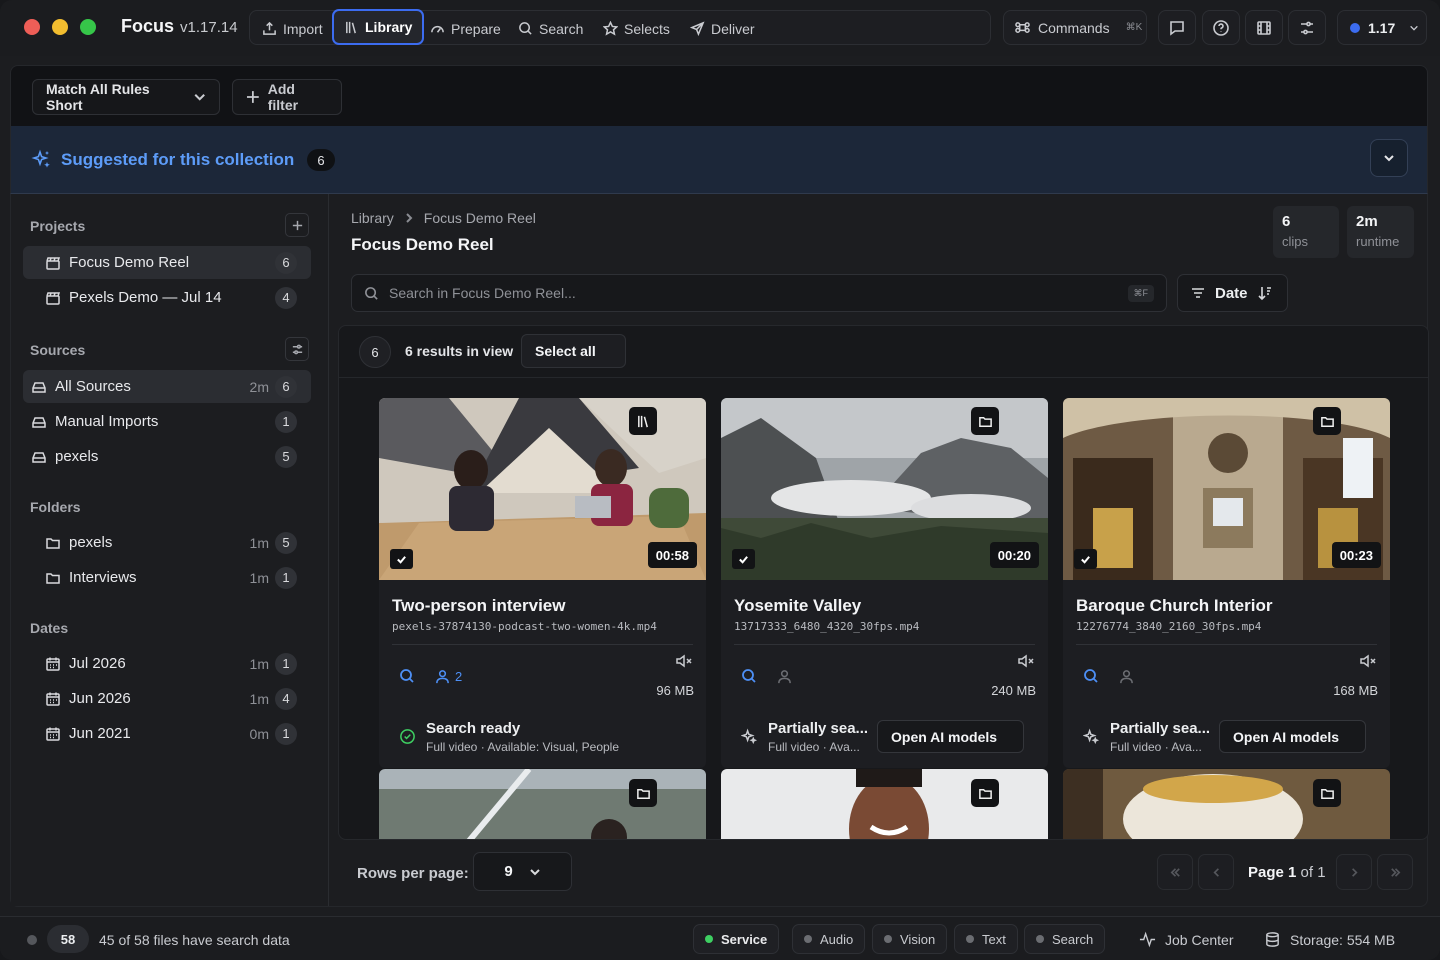  Describe the element at coordinates (297, 225) in the screenshot. I see `add-project-button` at that location.